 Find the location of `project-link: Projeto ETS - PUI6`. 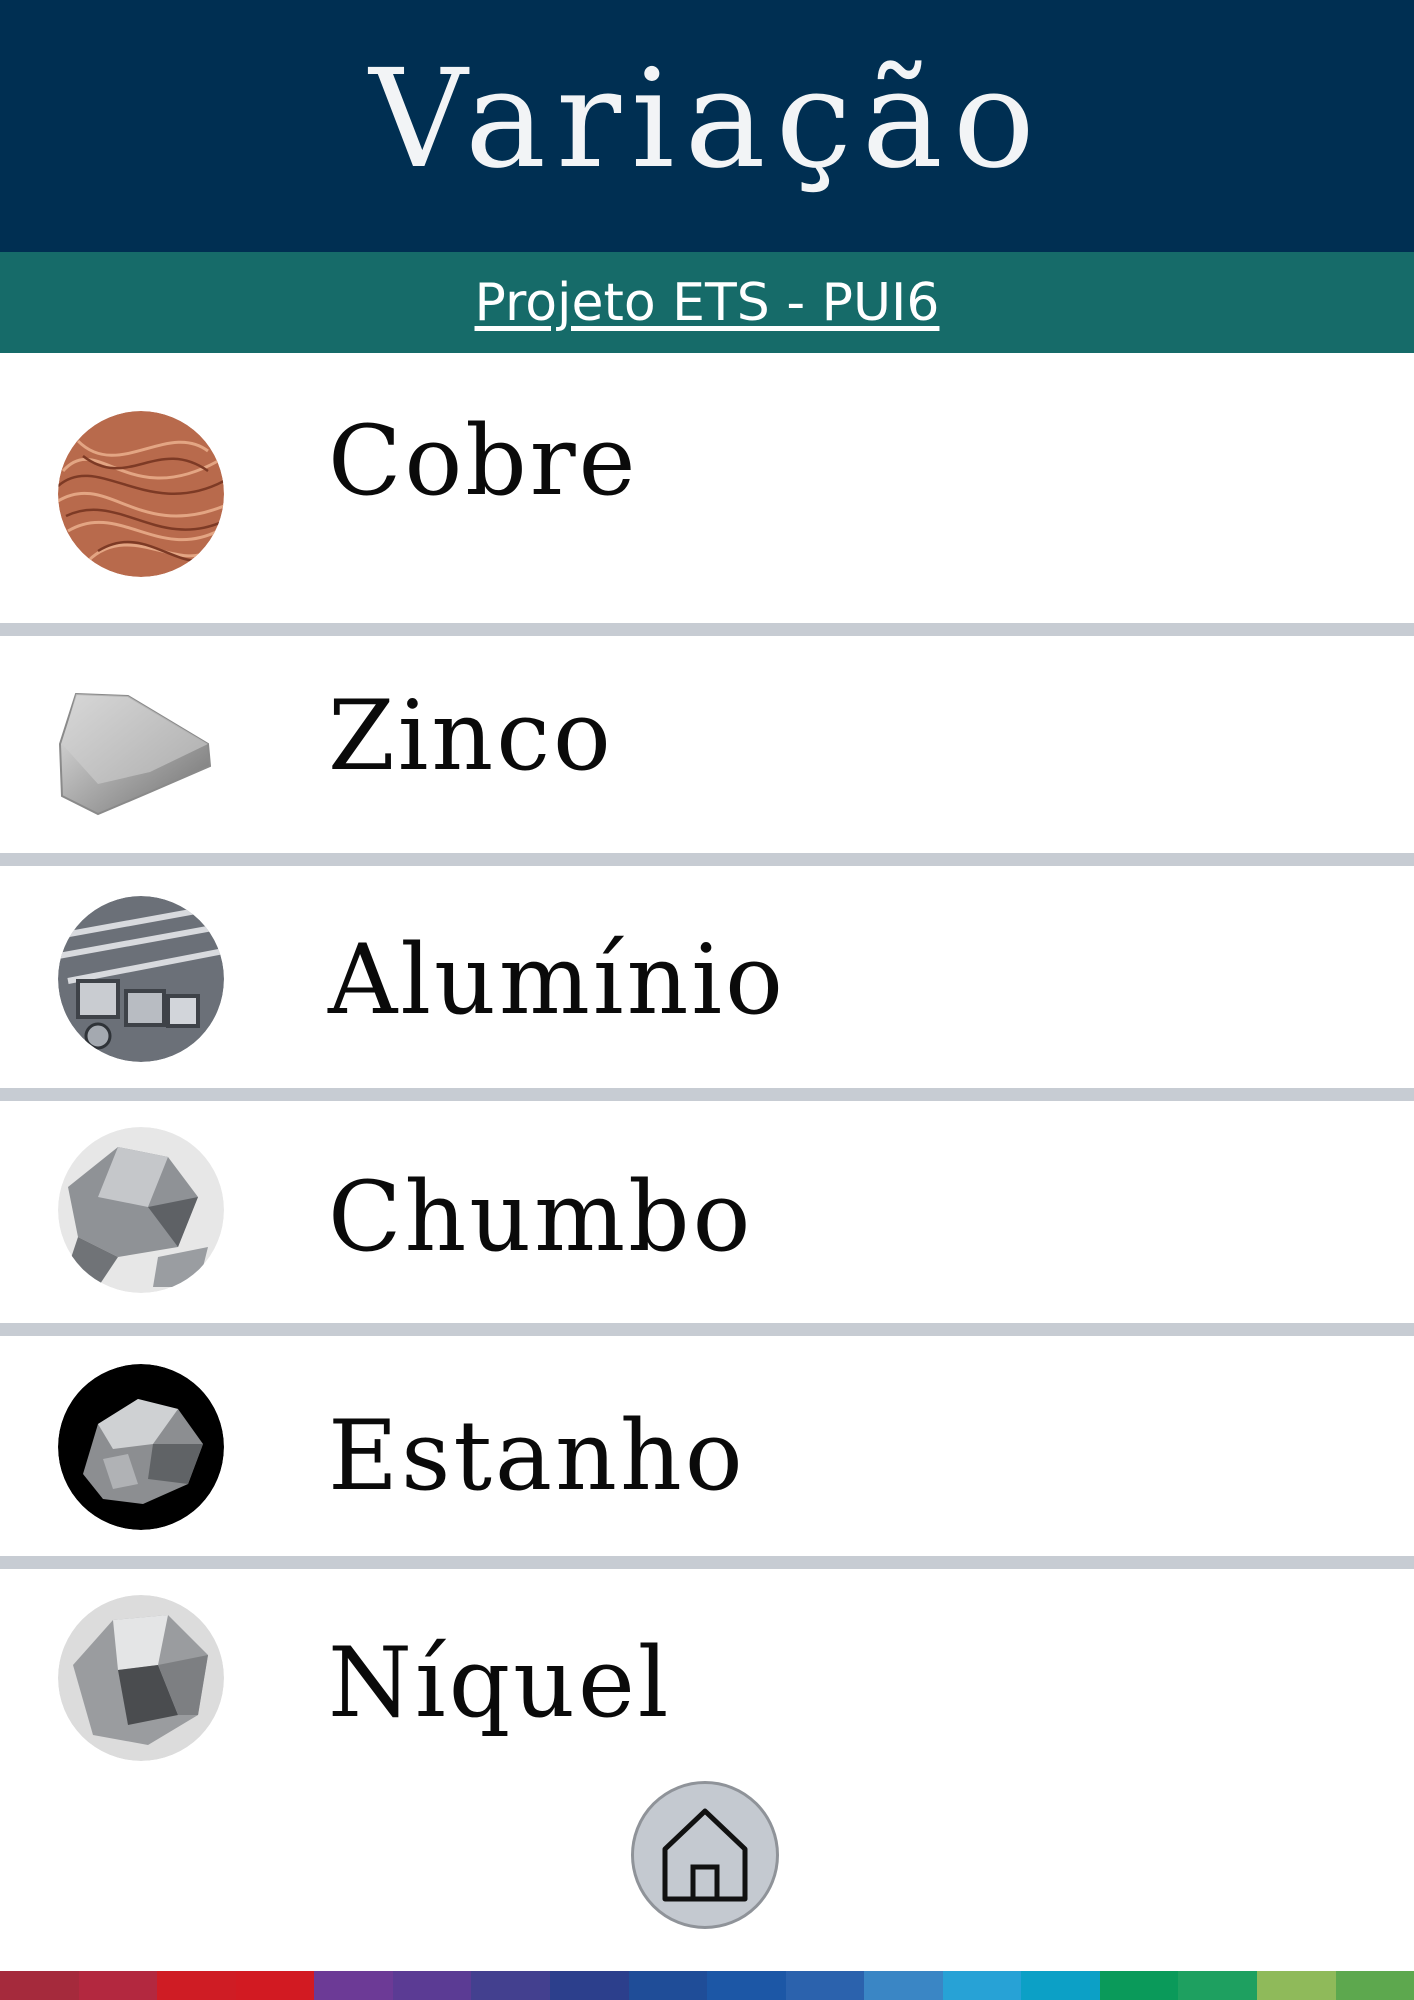

project-link: Projeto ETS - PUI6 is located at coordinates (707, 303).